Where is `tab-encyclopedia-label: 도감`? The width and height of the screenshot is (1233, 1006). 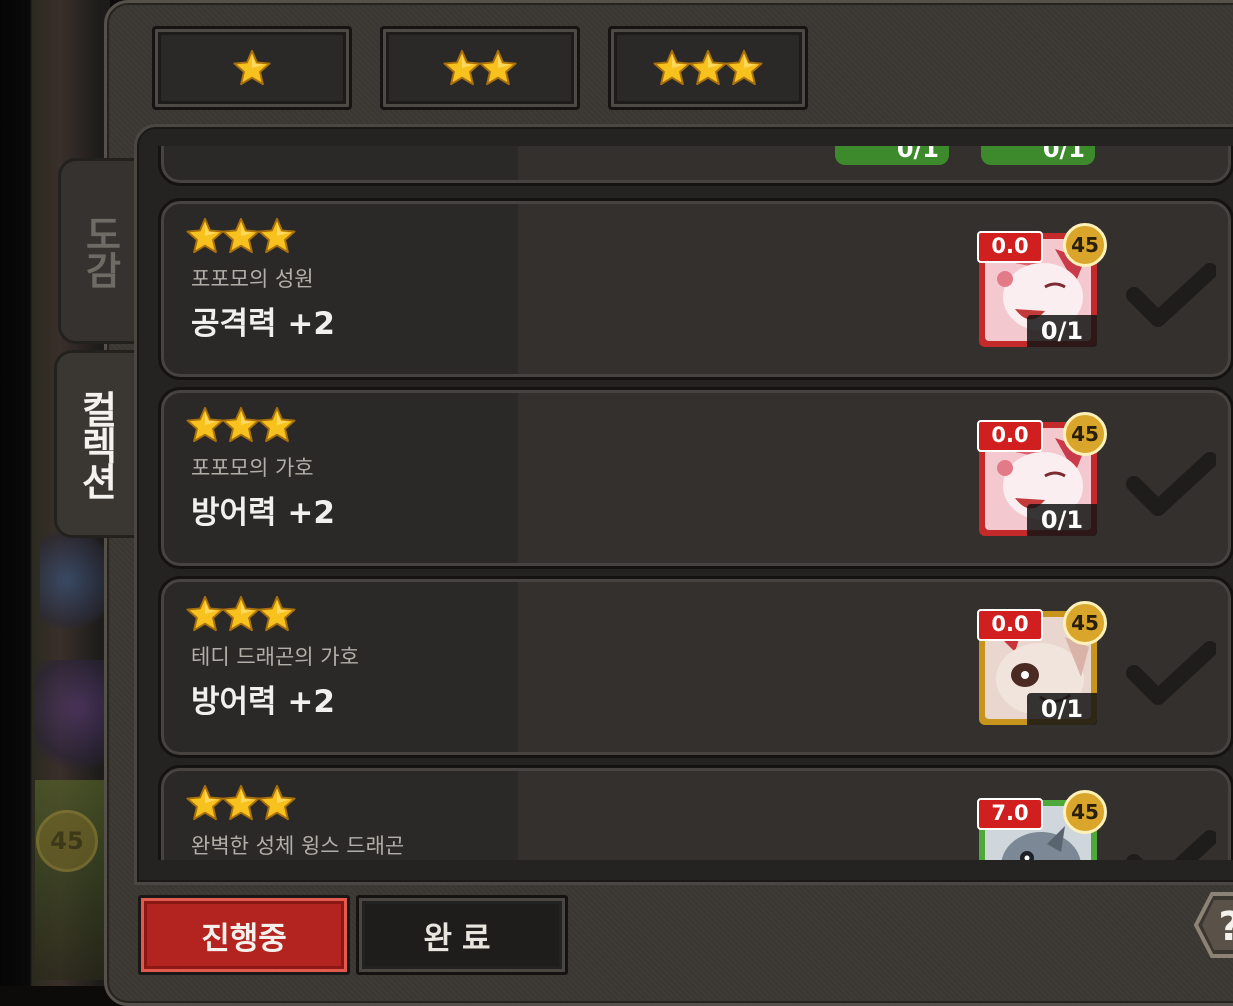
tab-encyclopedia-label: 도감 is located at coordinates (100, 251).